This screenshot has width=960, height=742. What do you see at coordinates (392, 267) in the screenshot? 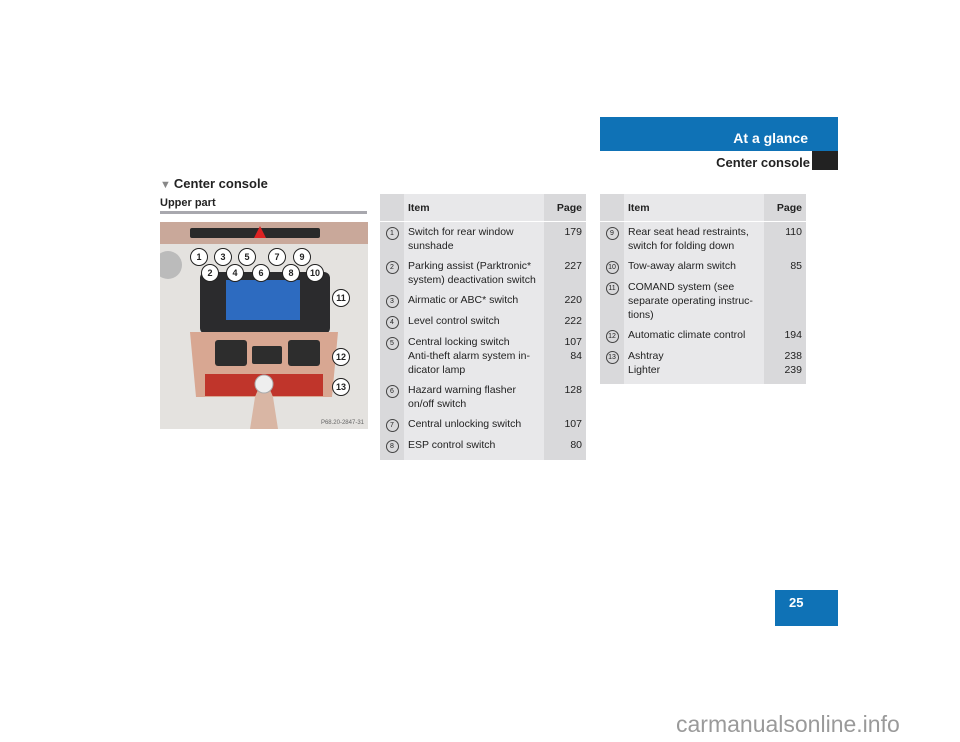
I see `circled-number: 2` at bounding box center [392, 267].